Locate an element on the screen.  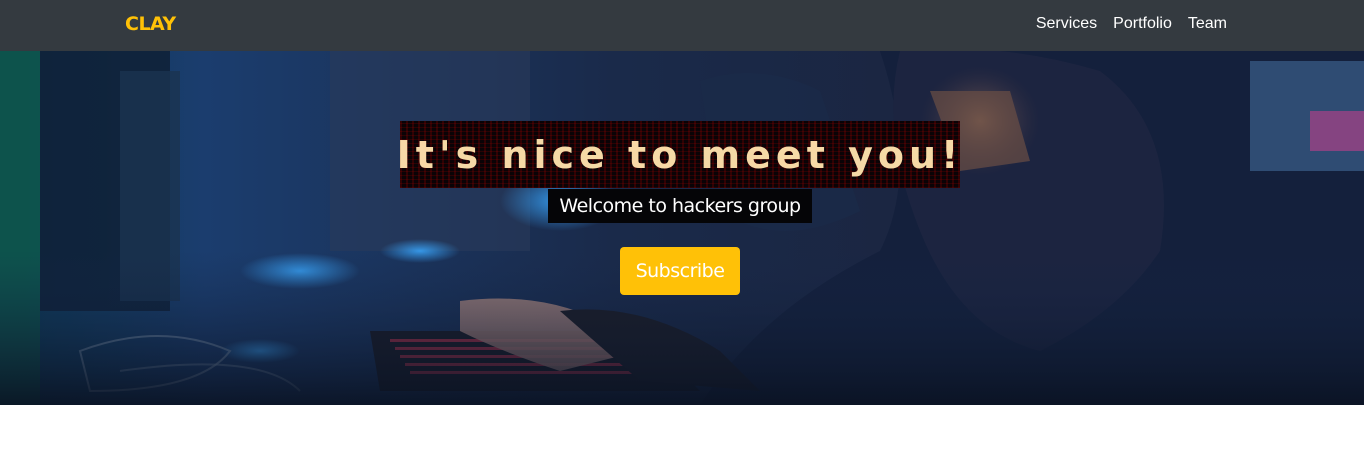
nav-link-team: Team is located at coordinates (1203, 24).